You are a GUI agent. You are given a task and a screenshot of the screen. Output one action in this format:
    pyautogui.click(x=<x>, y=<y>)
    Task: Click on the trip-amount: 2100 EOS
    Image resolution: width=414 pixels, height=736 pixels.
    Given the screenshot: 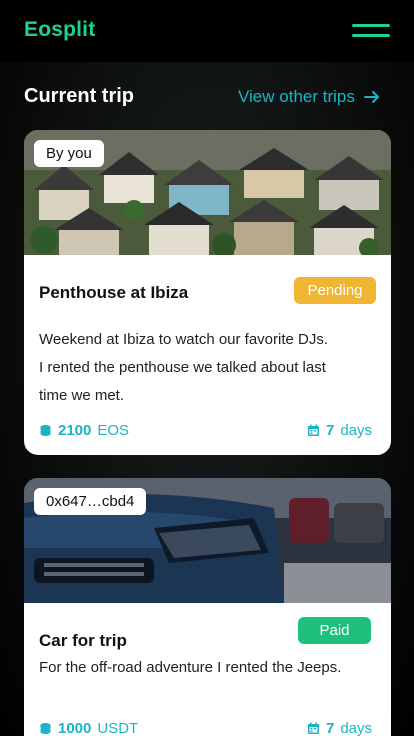 What is the action you would take?
    pyautogui.click(x=84, y=430)
    